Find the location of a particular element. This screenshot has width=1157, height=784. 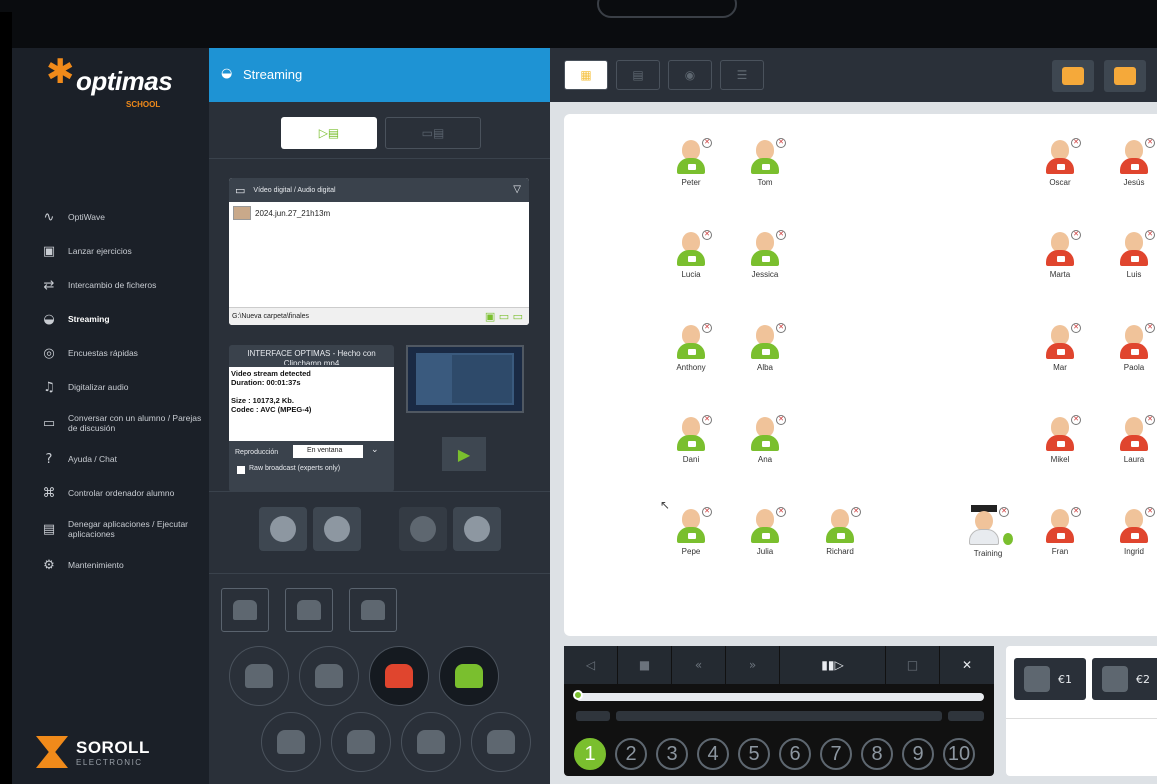

channel-button: 10 is located at coordinates (959, 754).